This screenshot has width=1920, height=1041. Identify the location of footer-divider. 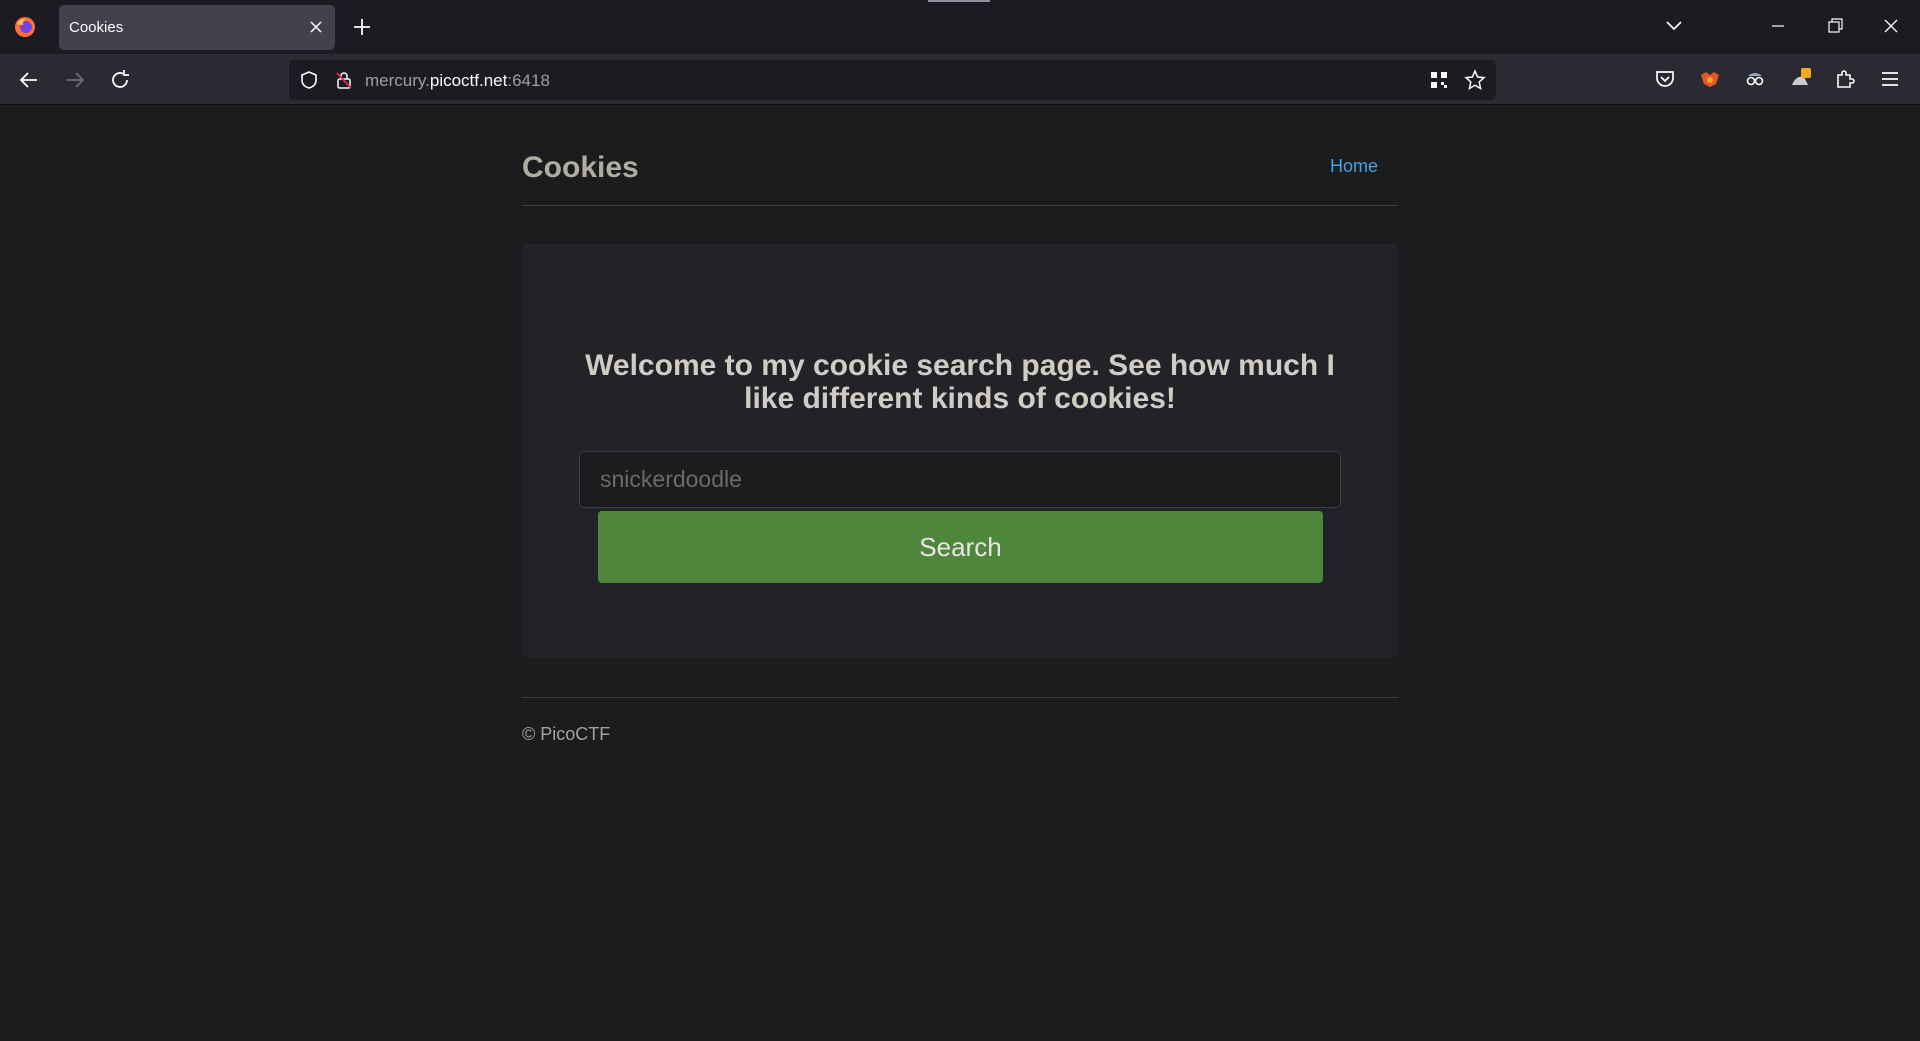
(960, 697).